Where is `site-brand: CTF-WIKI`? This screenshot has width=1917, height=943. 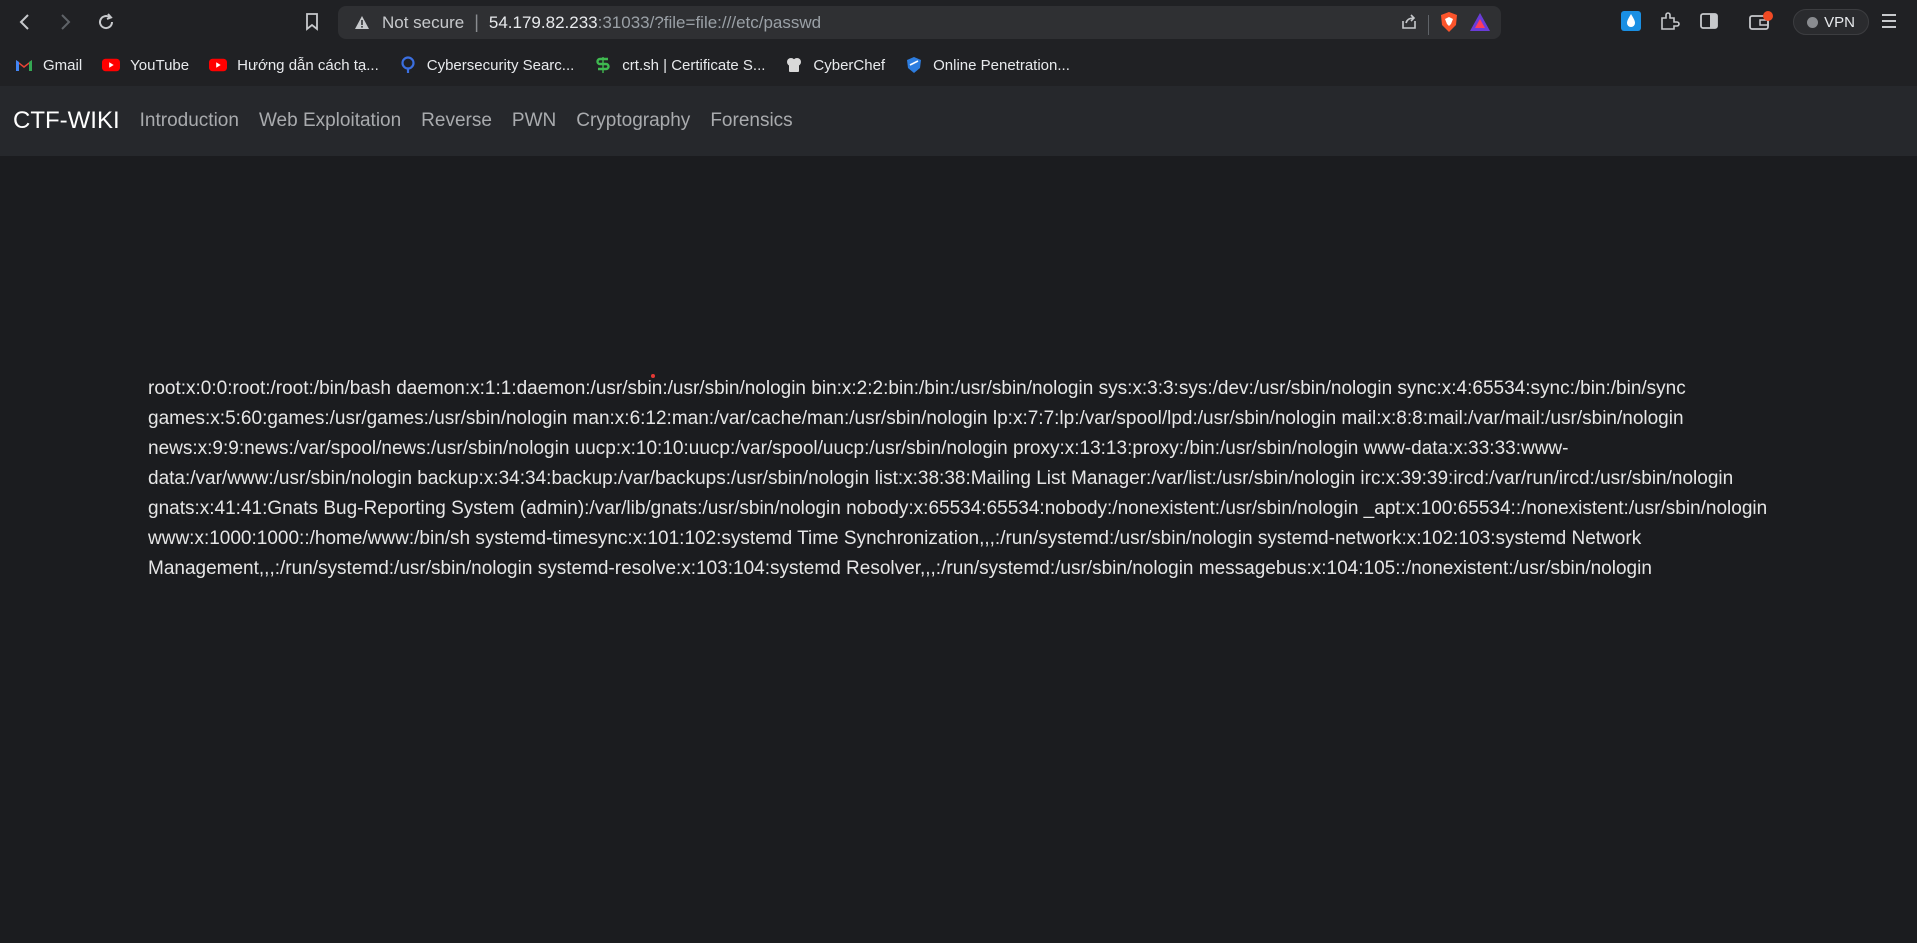 site-brand: CTF-WIKI is located at coordinates (66, 121).